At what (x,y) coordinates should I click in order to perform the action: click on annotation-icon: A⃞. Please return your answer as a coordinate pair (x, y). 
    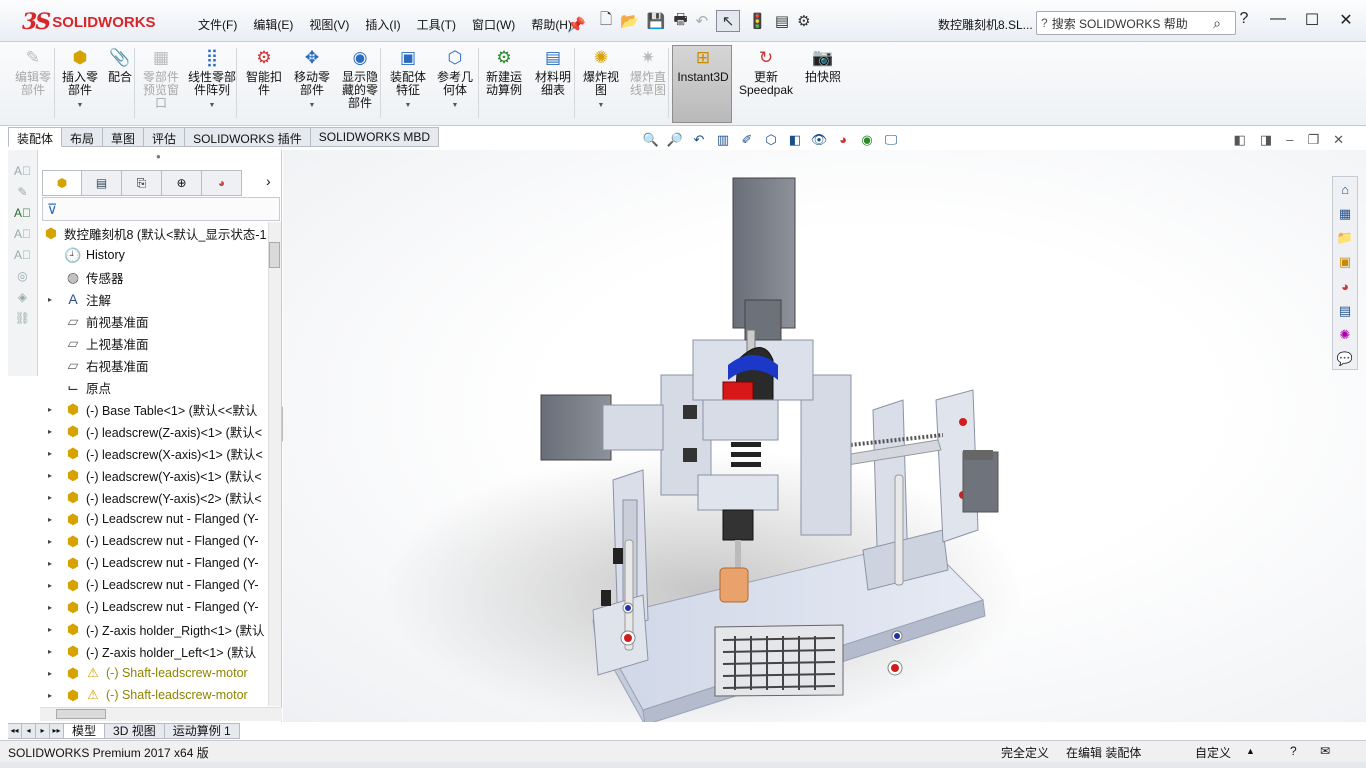
    Looking at the image, I should click on (22, 171).